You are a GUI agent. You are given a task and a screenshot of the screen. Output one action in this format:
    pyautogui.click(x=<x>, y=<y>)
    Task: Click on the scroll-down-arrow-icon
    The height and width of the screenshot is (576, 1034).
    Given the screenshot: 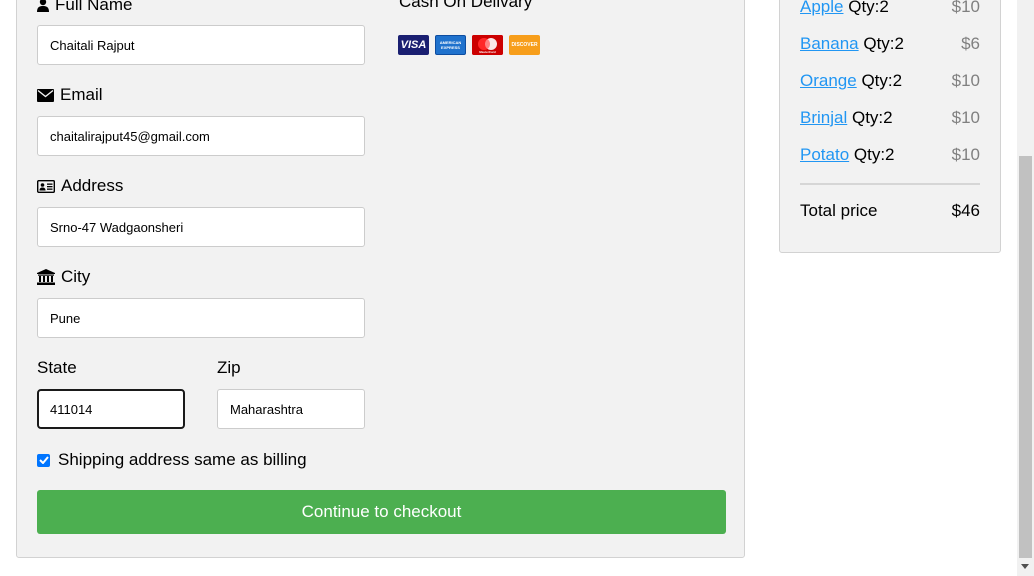 What is the action you would take?
    pyautogui.click(x=1025, y=566)
    